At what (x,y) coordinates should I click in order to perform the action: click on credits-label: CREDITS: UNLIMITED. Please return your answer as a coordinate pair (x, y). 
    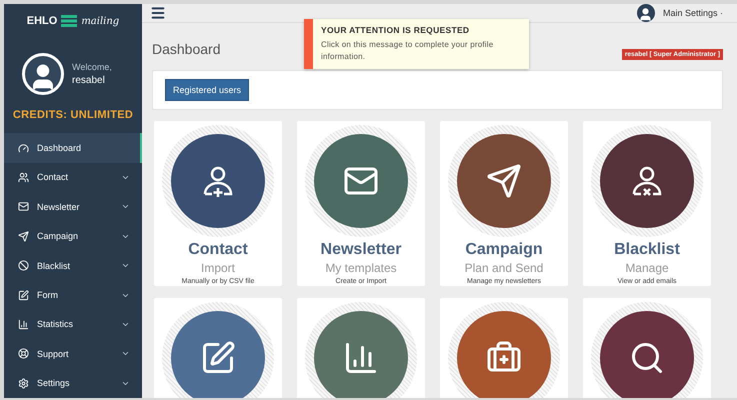
    Looking at the image, I should click on (73, 116).